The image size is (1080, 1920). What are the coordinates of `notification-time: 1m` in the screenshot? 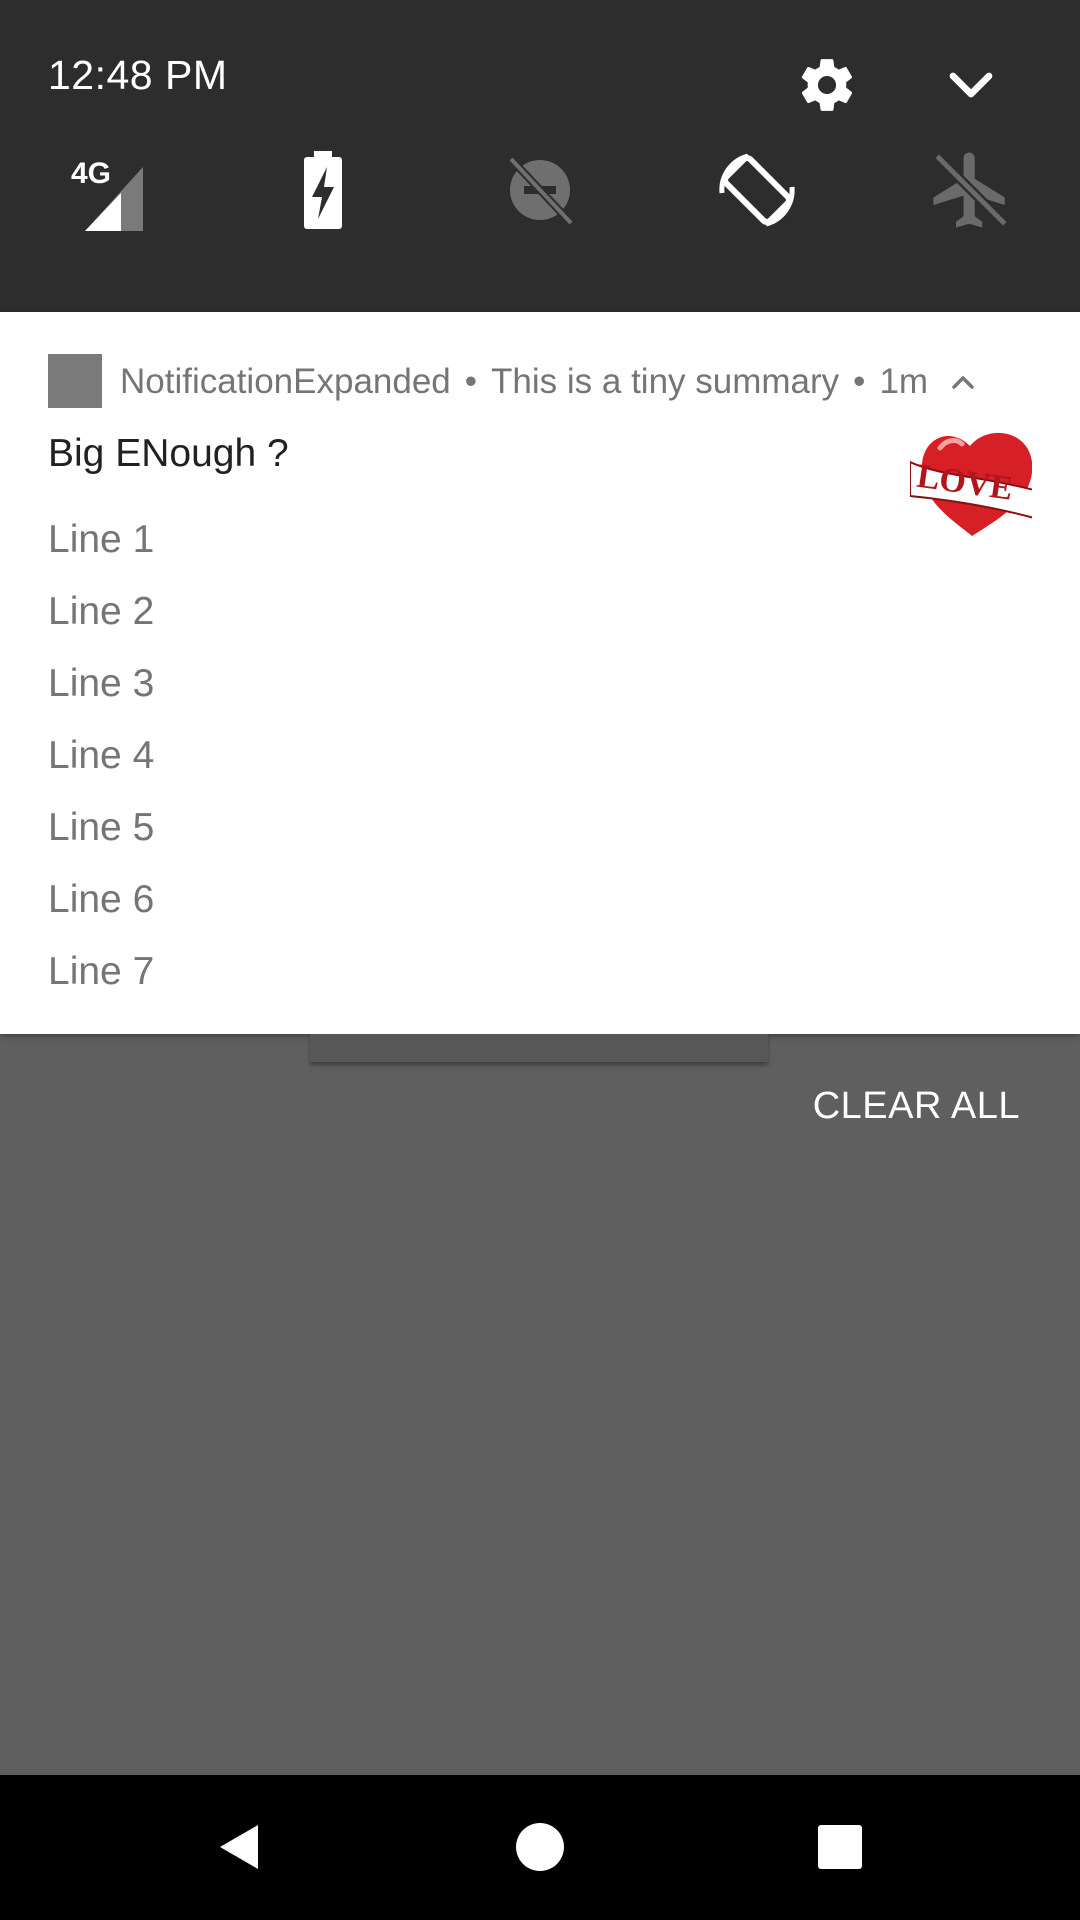 It's located at (904, 381).